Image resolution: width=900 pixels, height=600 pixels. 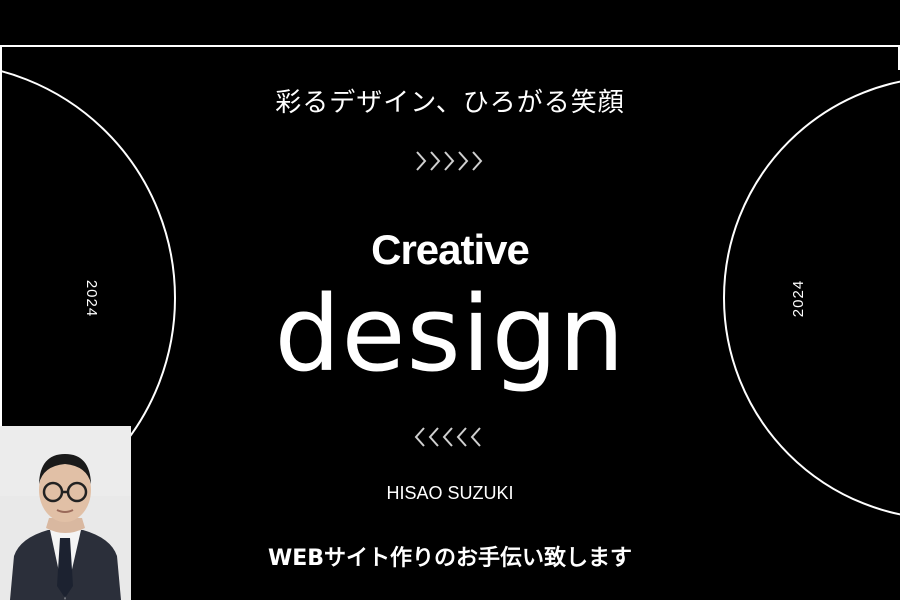 I want to click on service-text: WEBサイト作りのお手伝い致します, so click(x=450, y=558).